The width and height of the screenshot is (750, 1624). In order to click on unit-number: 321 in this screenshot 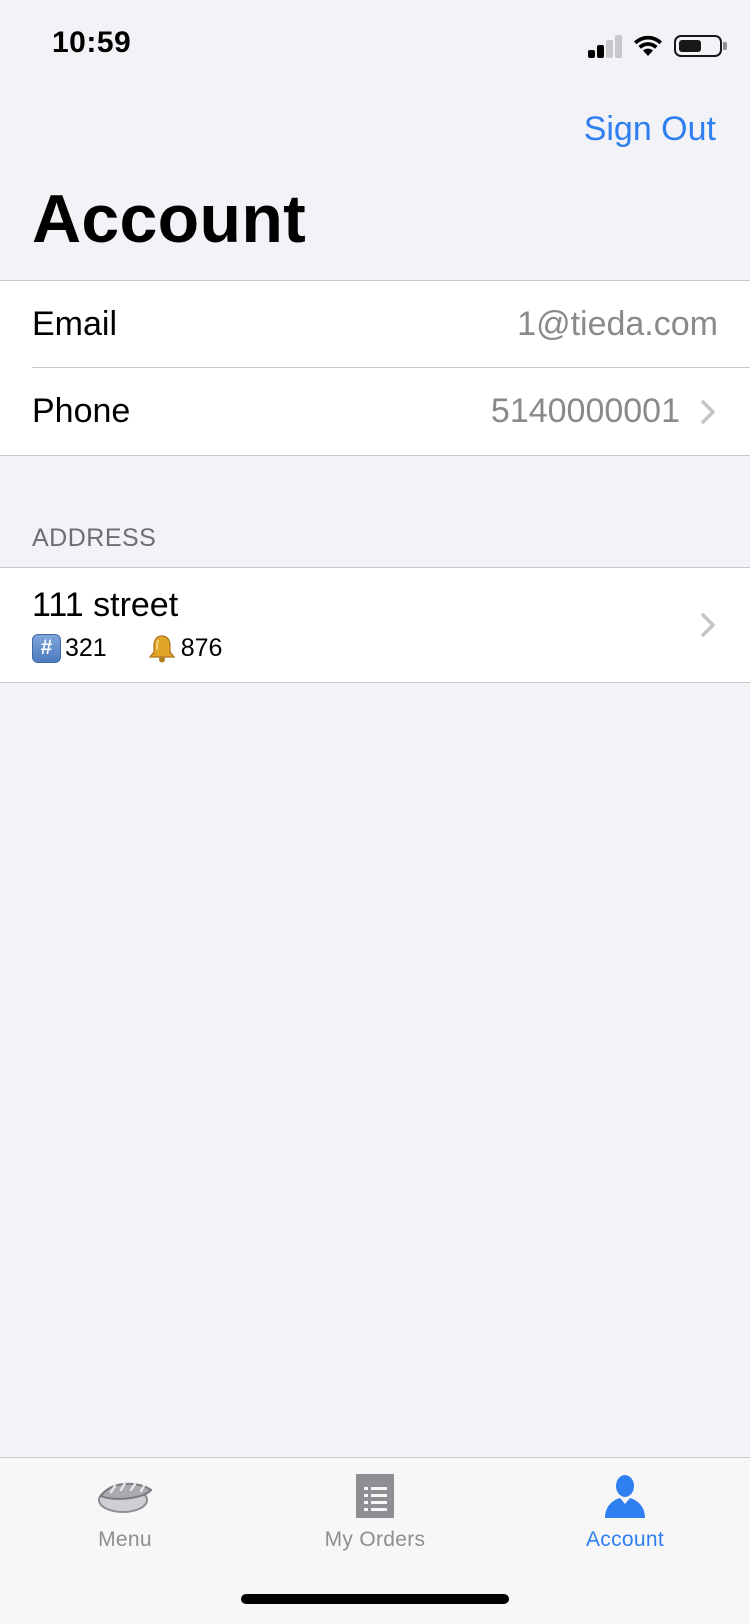, I will do `click(86, 647)`.